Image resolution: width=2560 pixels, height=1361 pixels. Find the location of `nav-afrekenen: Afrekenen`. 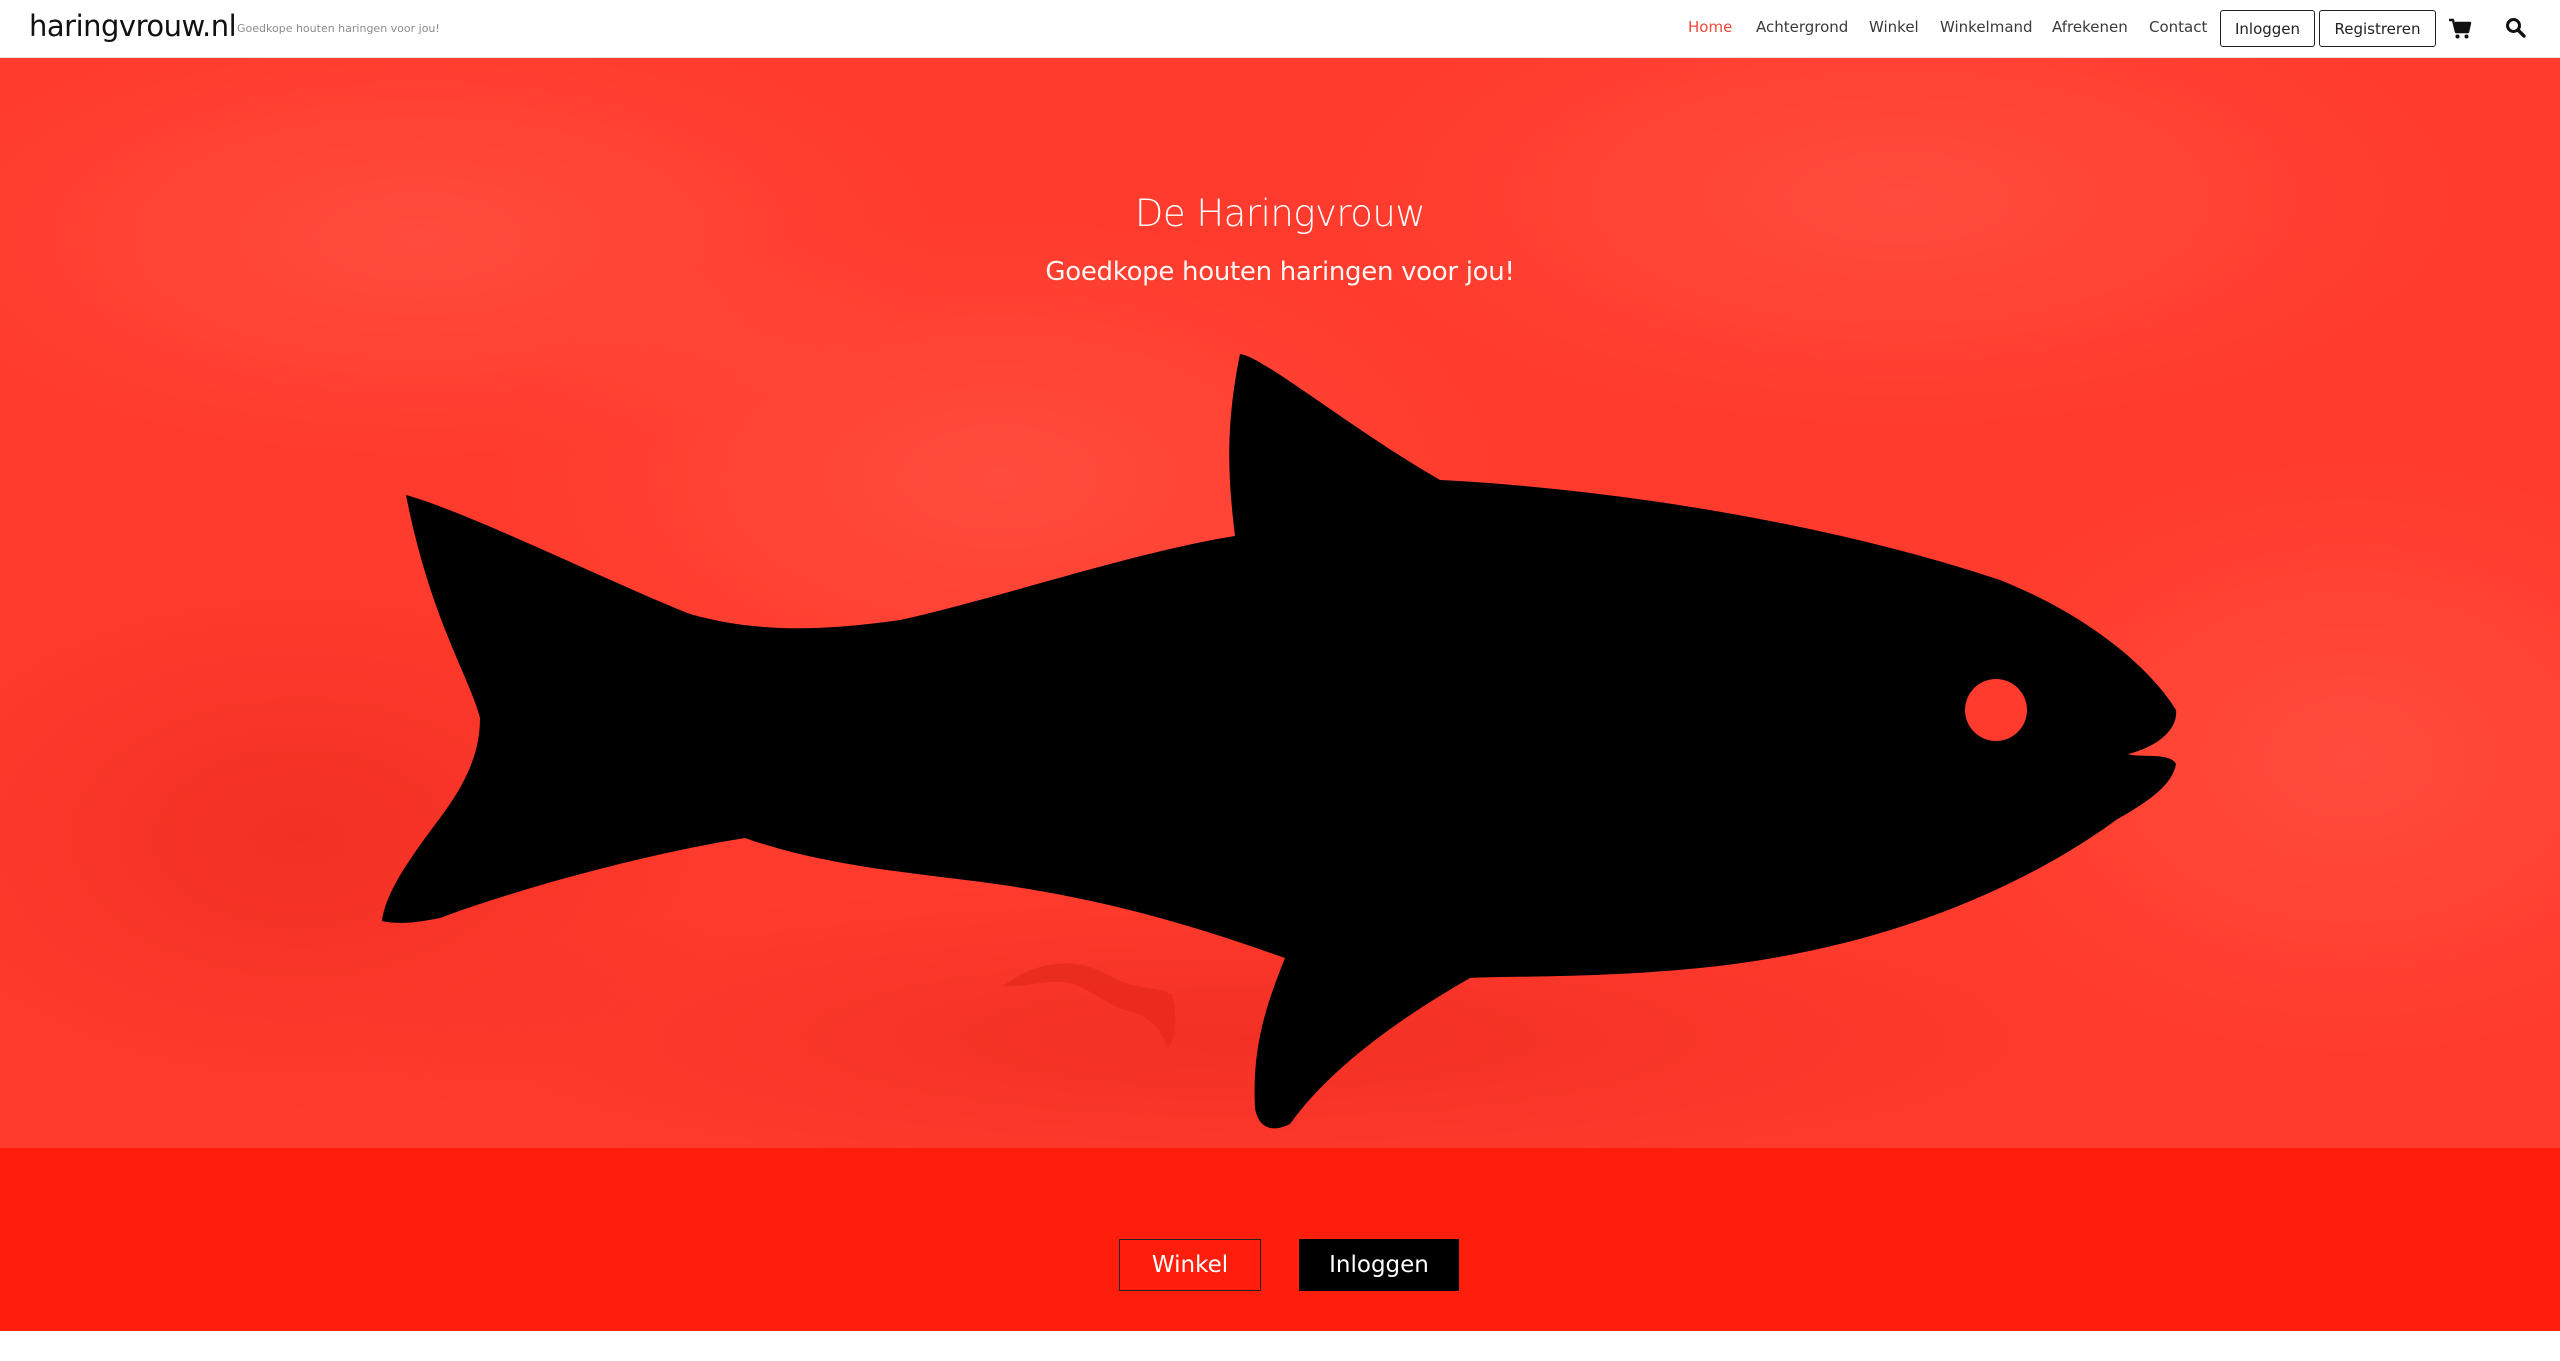

nav-afrekenen: Afrekenen is located at coordinates (2090, 27).